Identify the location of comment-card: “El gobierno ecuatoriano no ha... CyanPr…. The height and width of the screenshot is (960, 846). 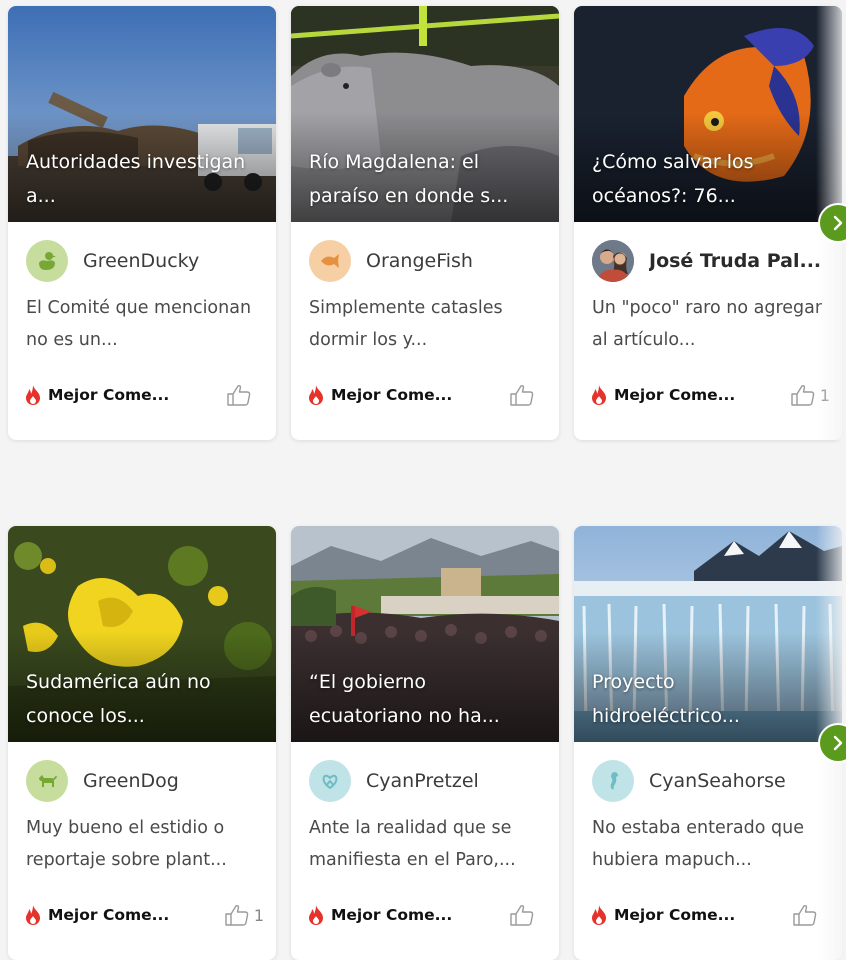
(425, 743).